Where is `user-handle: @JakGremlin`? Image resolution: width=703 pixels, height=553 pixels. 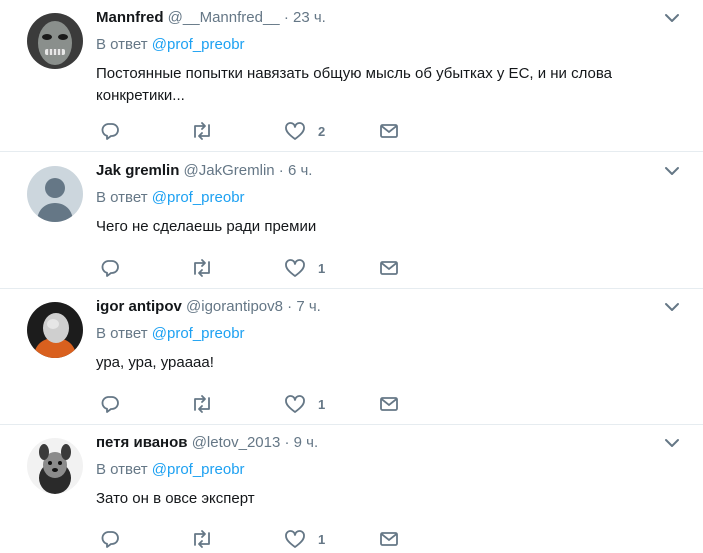
user-handle: @JakGremlin is located at coordinates (229, 170).